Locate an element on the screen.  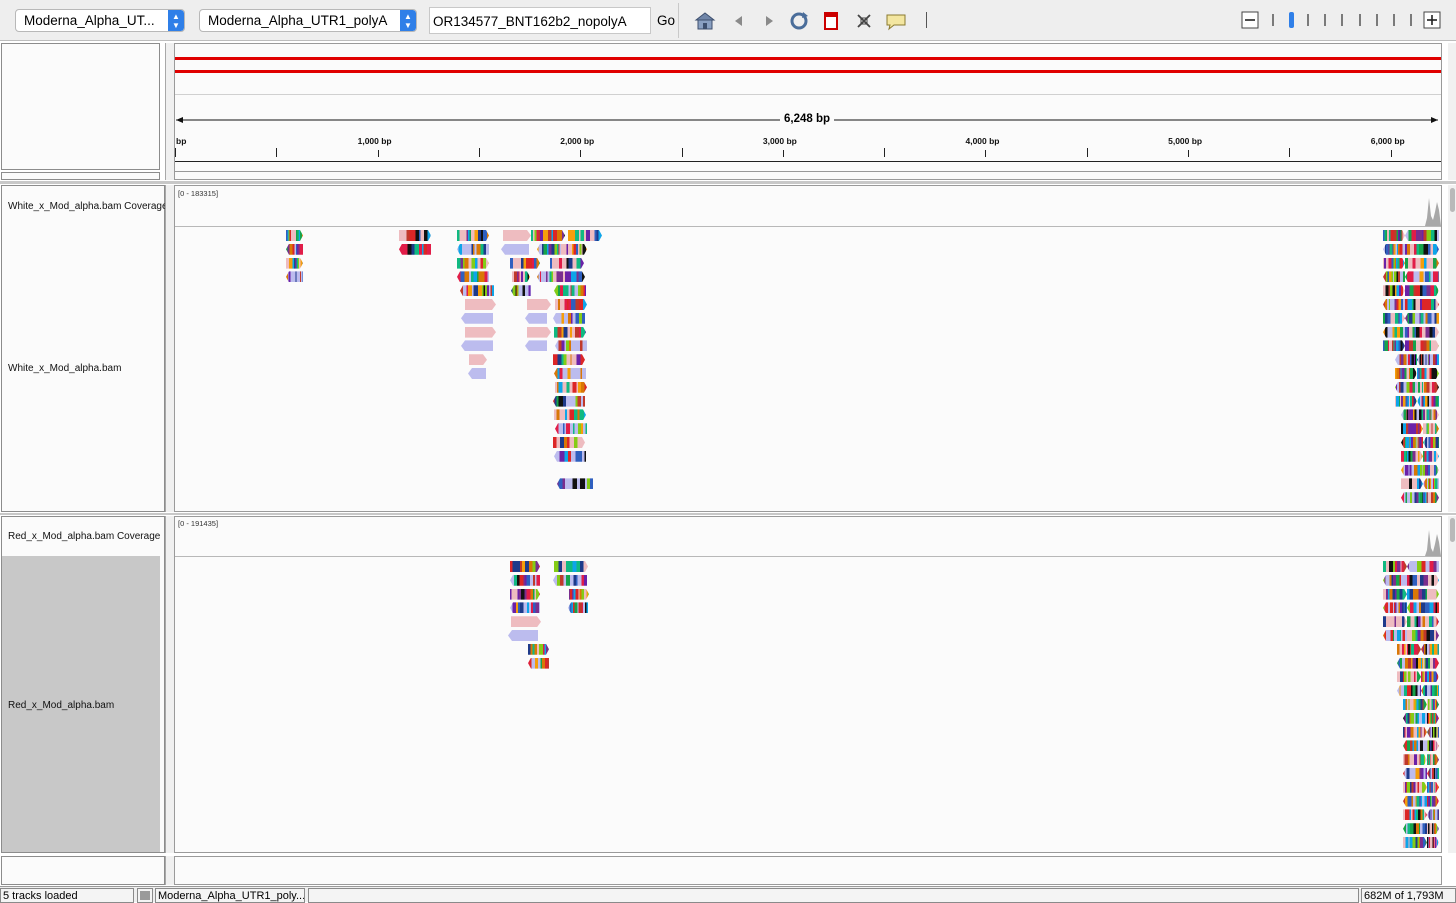
red-bam-track-label: Red_x_Mod_alpha.bam is located at coordinates (86, 705).